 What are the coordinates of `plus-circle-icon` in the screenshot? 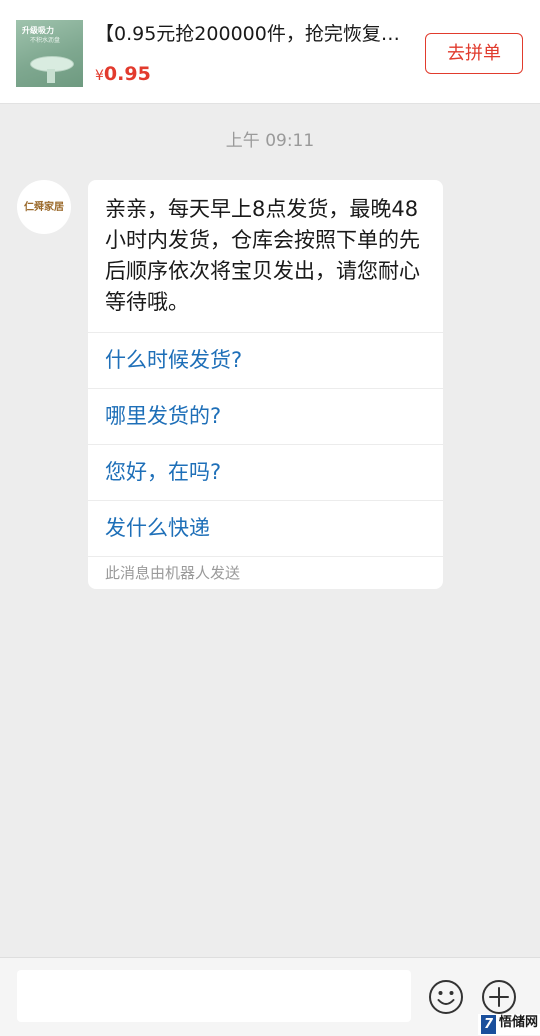 It's located at (499, 997).